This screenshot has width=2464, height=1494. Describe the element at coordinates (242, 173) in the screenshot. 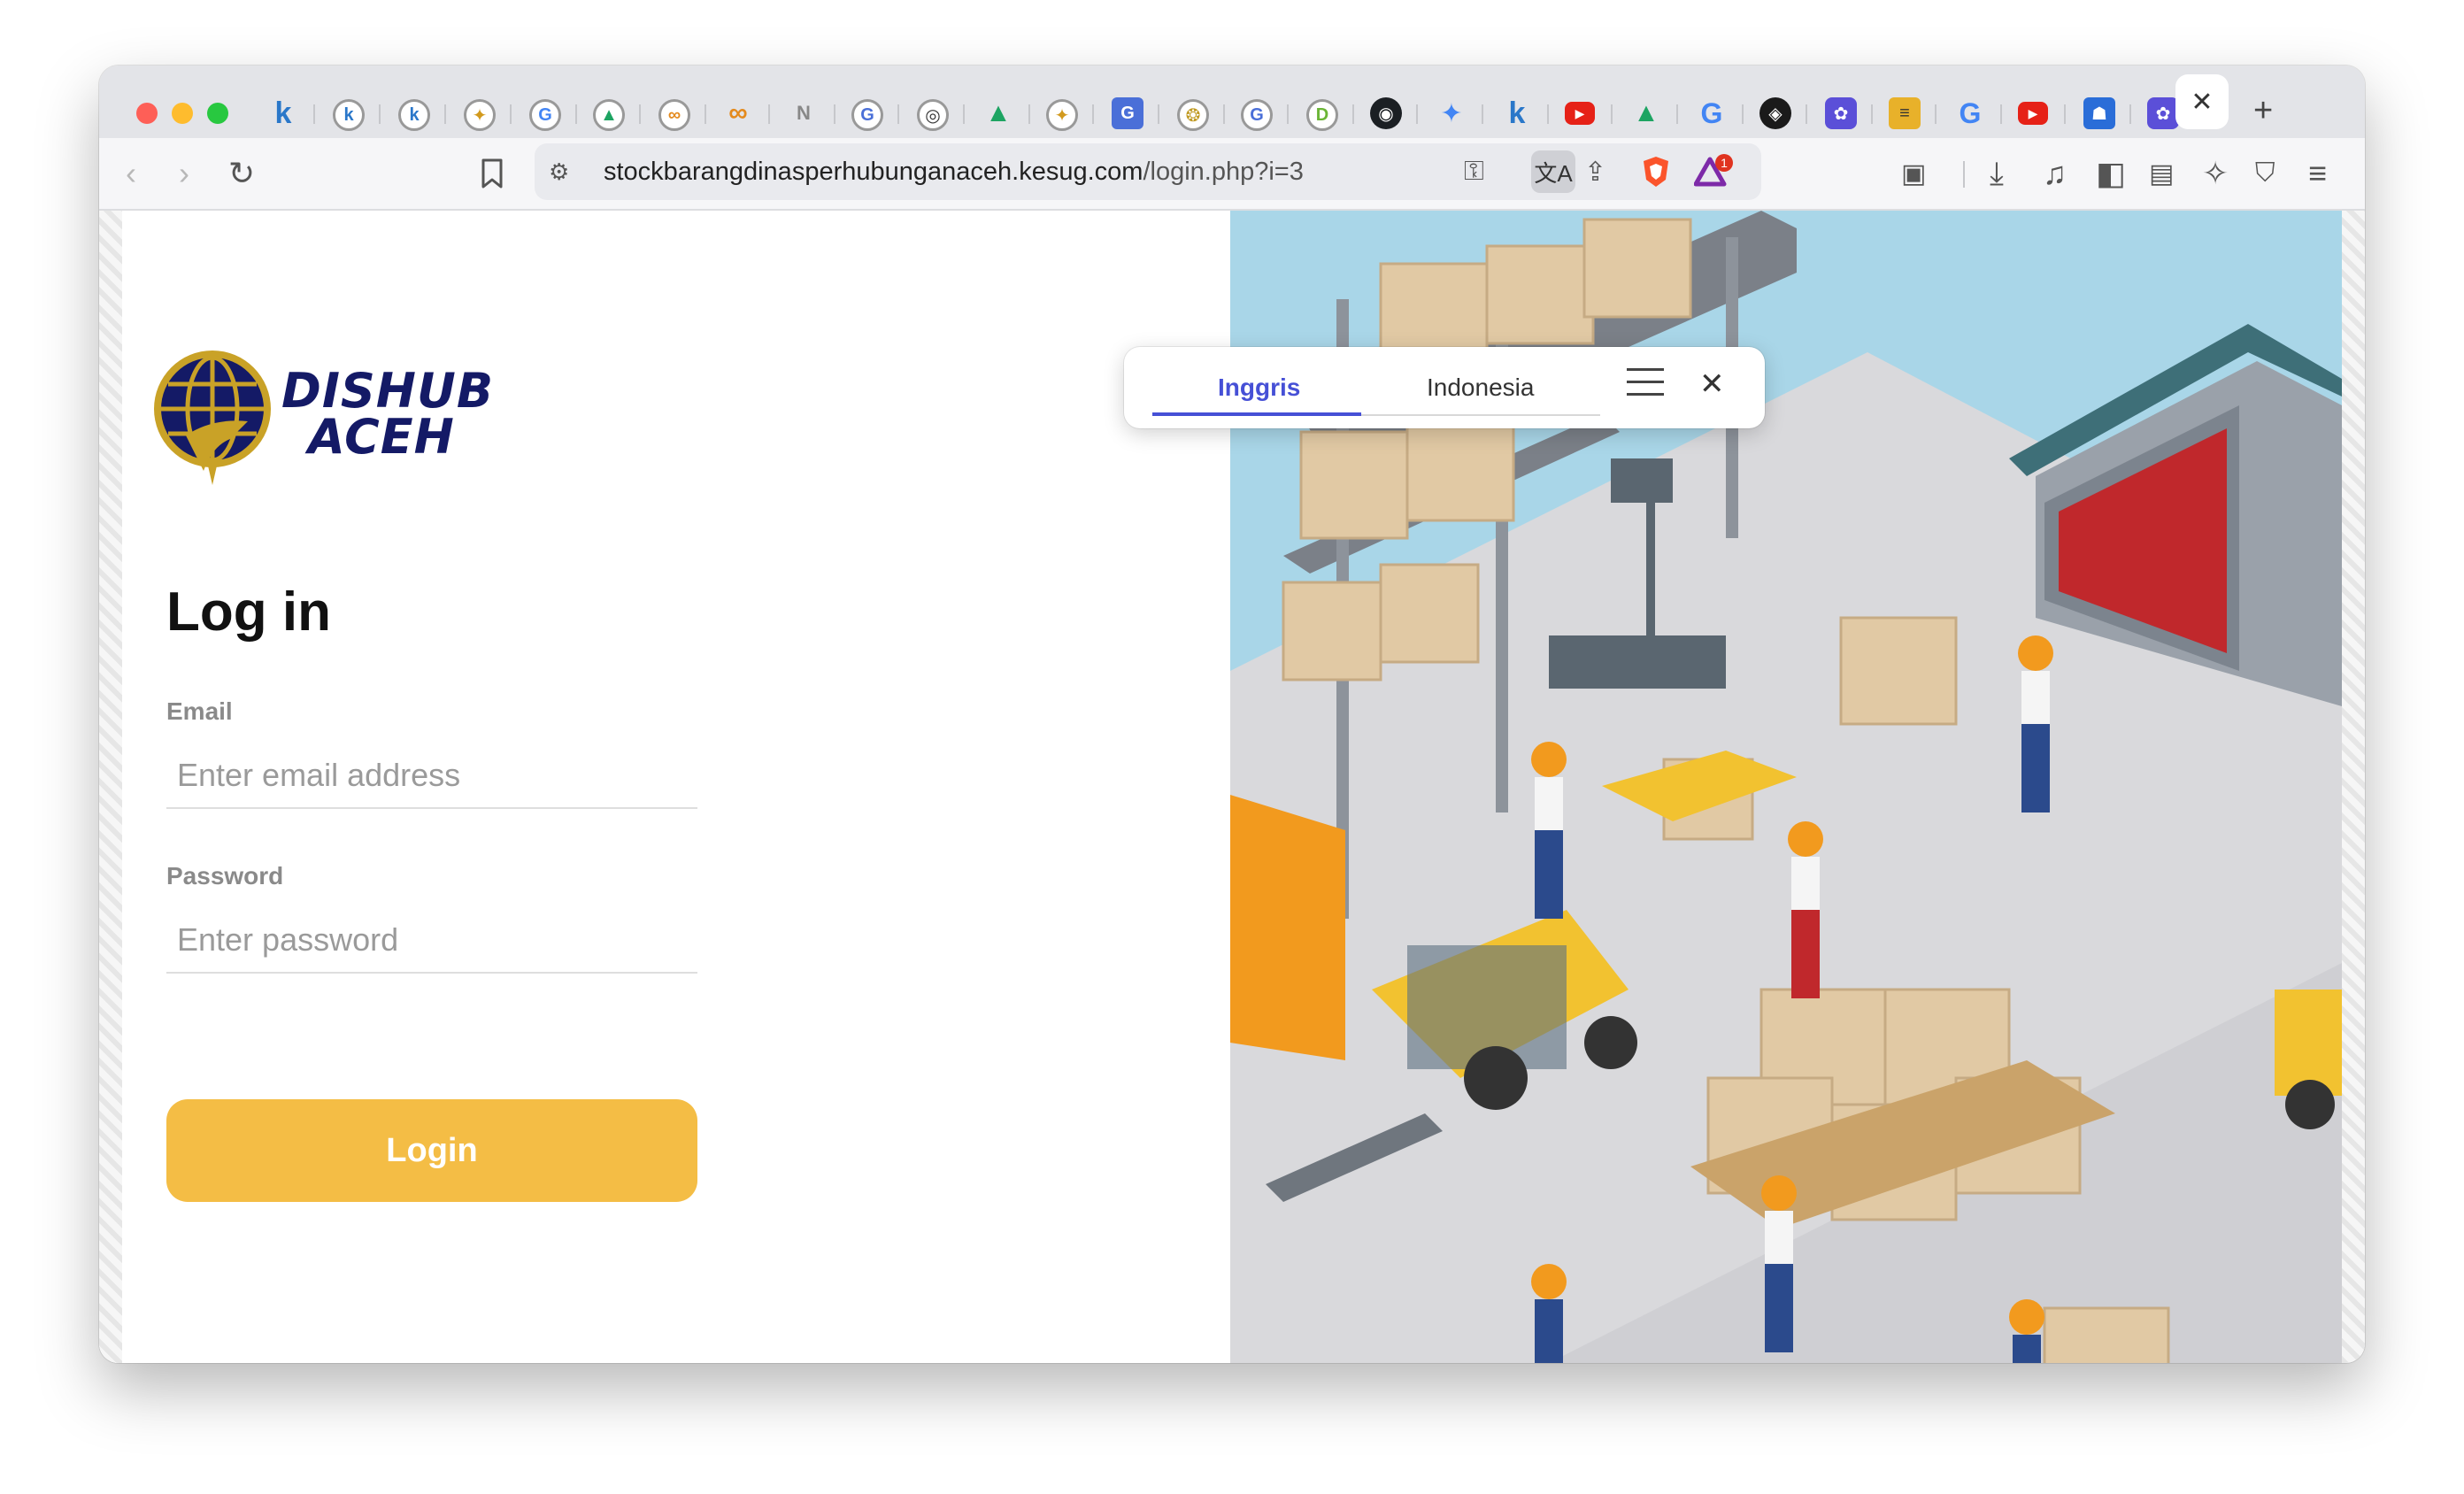

I see `reload-icon: ↻` at that location.